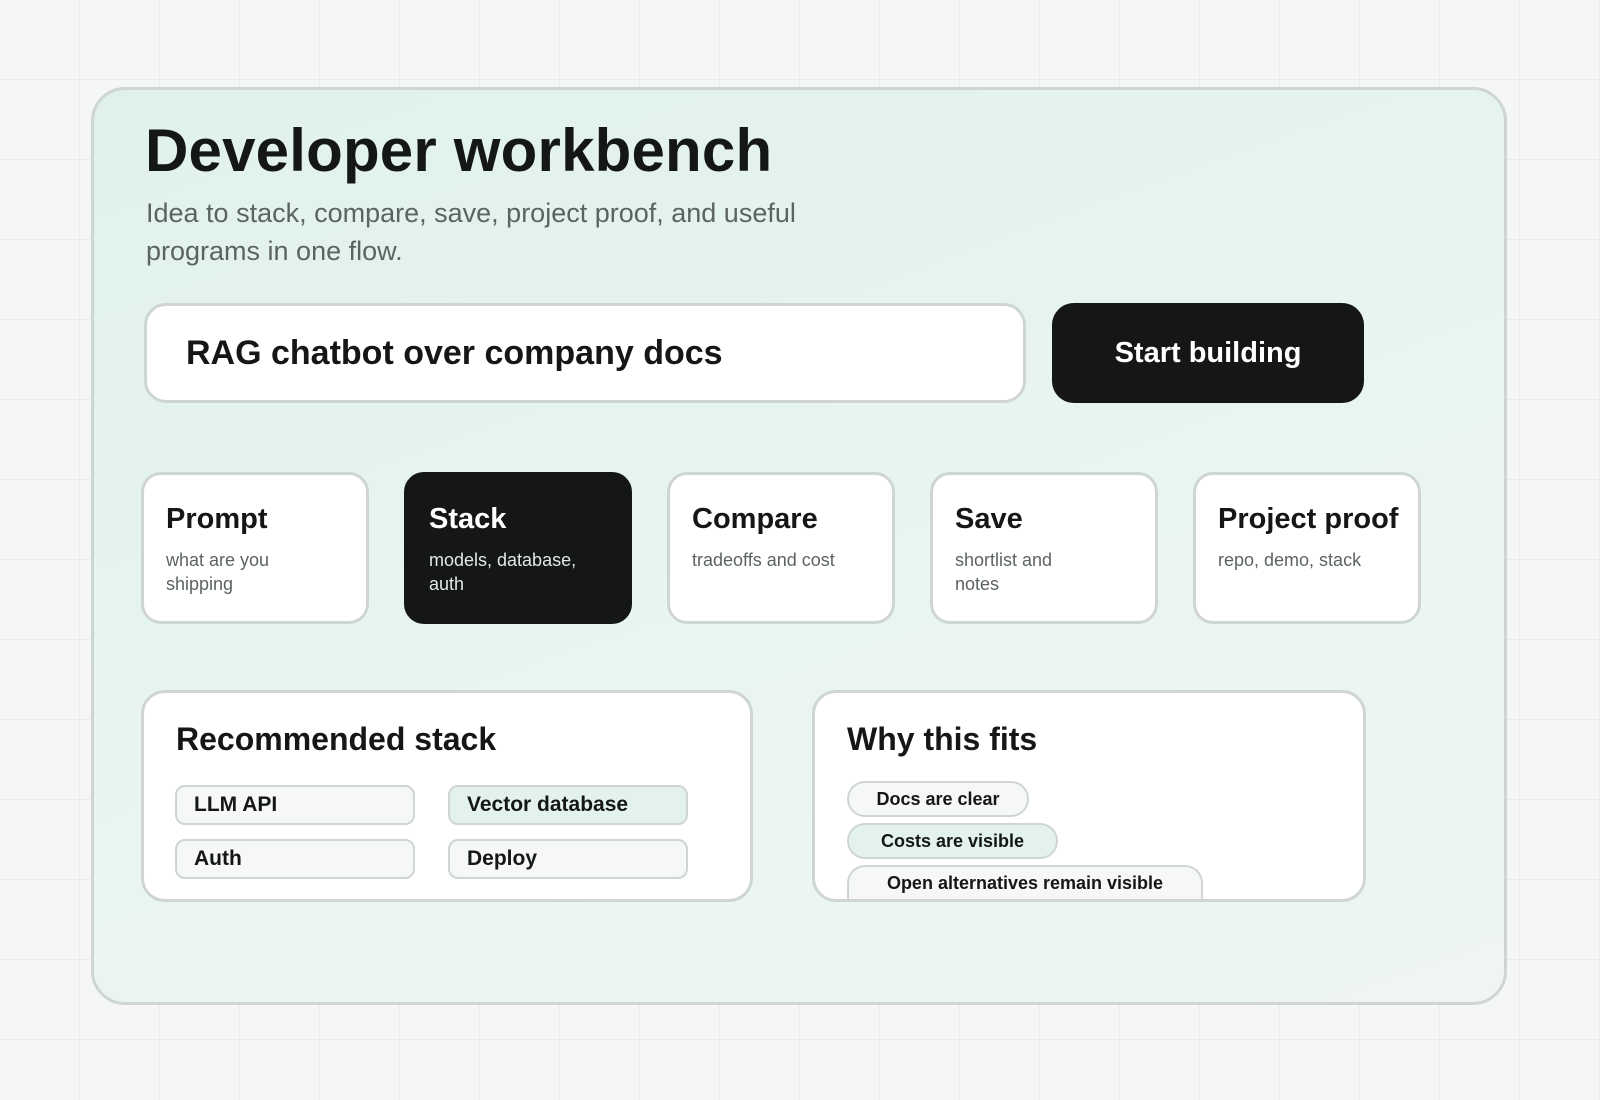 This screenshot has width=1600, height=1100. Describe the element at coordinates (952, 841) in the screenshot. I see `fit-reason-pill: Costs are visible` at that location.